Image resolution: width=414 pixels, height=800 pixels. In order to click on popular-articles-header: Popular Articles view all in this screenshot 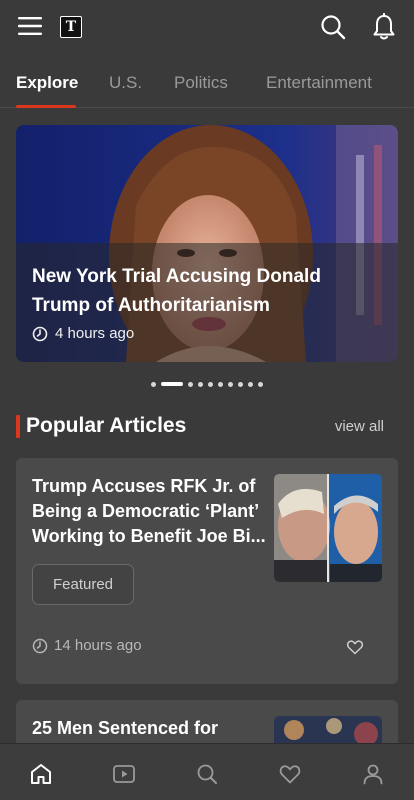, I will do `click(207, 427)`.